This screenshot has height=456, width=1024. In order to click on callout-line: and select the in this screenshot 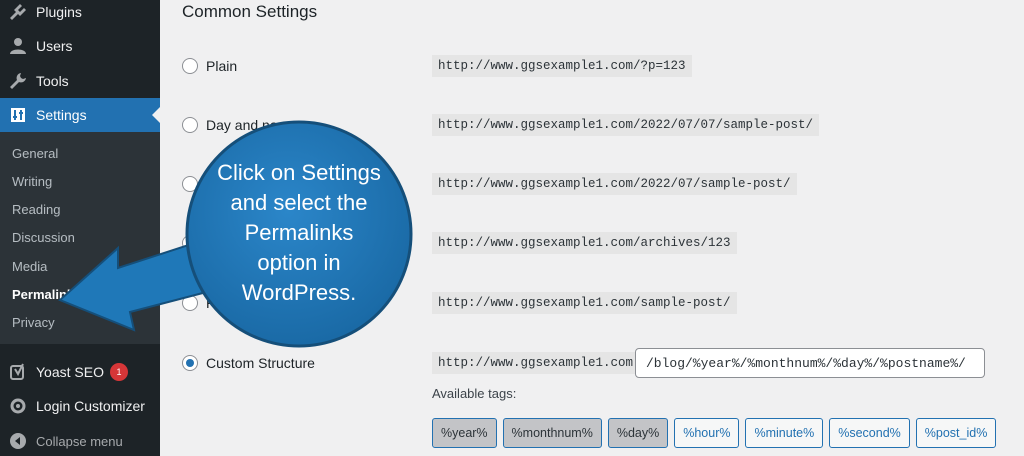, I will do `click(299, 202)`.